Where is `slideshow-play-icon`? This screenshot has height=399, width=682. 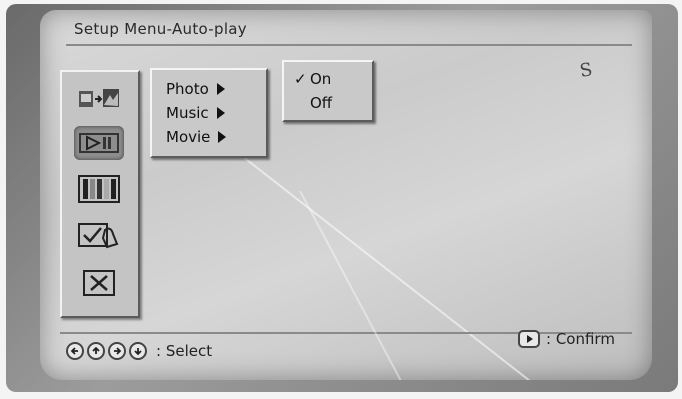
slideshow-play-icon is located at coordinates (99, 143).